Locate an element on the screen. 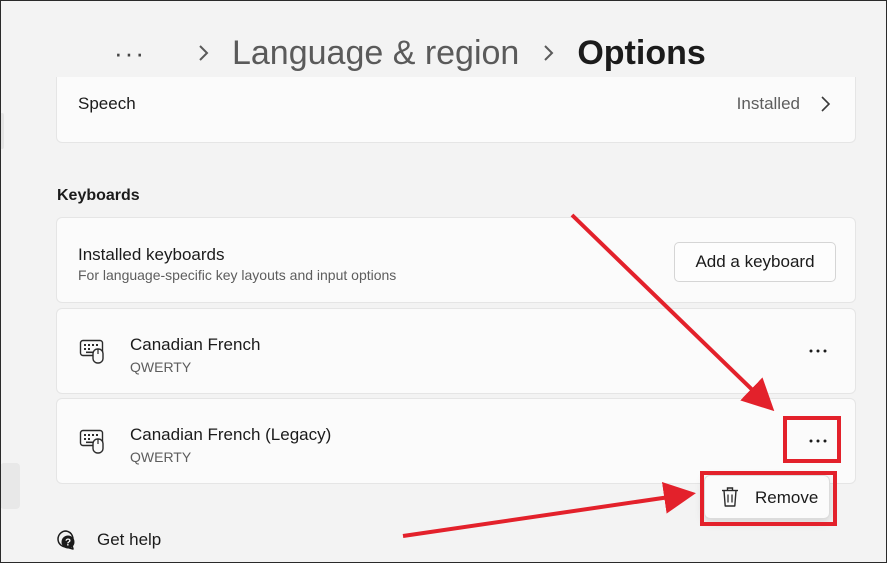  speech-status: Installed is located at coordinates (768, 103).